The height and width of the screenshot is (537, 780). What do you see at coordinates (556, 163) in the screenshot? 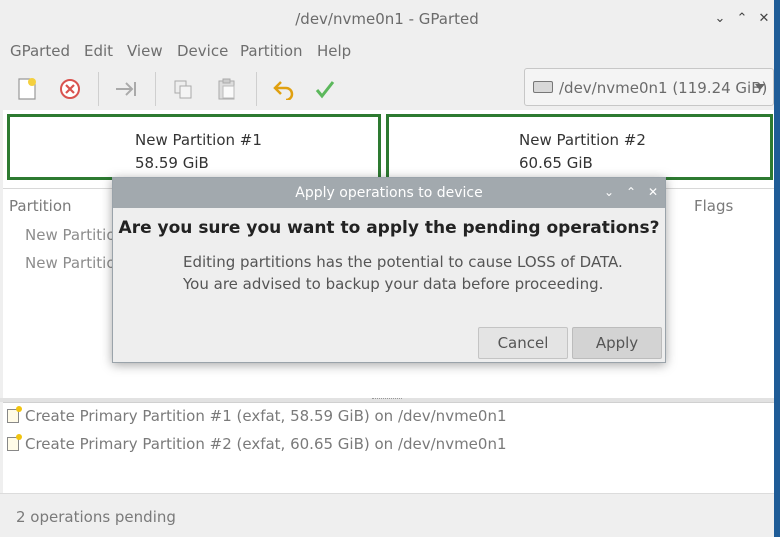
I see `partition-size: 60.65 GiB` at bounding box center [556, 163].